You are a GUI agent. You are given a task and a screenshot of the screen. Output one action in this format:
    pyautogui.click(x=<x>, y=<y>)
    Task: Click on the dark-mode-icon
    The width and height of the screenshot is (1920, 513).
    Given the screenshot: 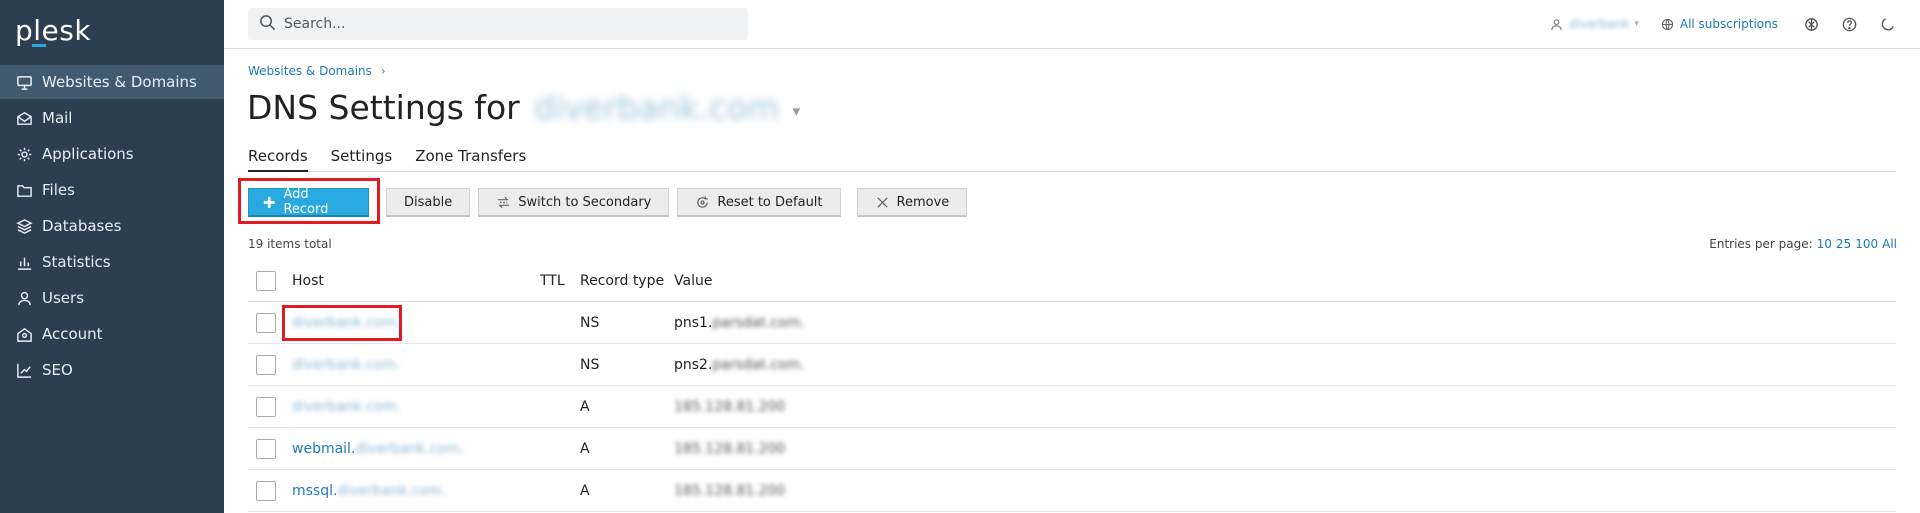 What is the action you would take?
    pyautogui.click(x=1887, y=24)
    